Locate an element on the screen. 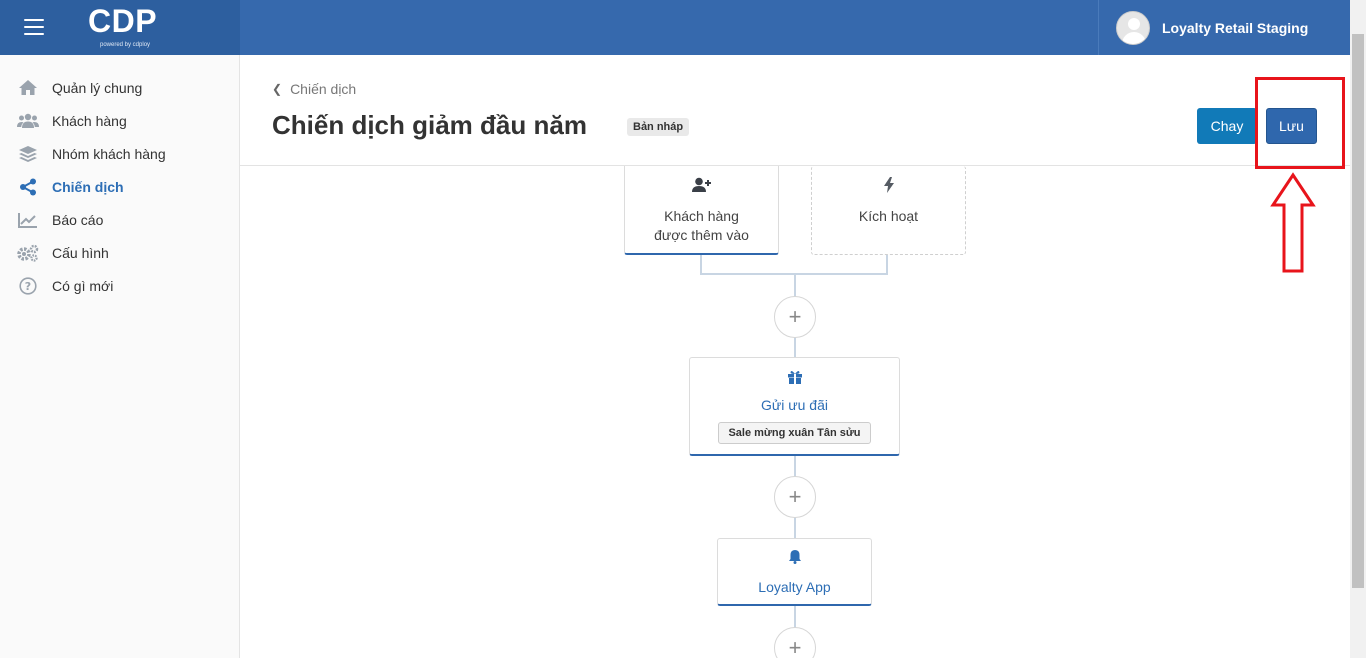 The height and width of the screenshot is (658, 1366). trigger-activation: Kích hoạt is located at coordinates (888, 210).